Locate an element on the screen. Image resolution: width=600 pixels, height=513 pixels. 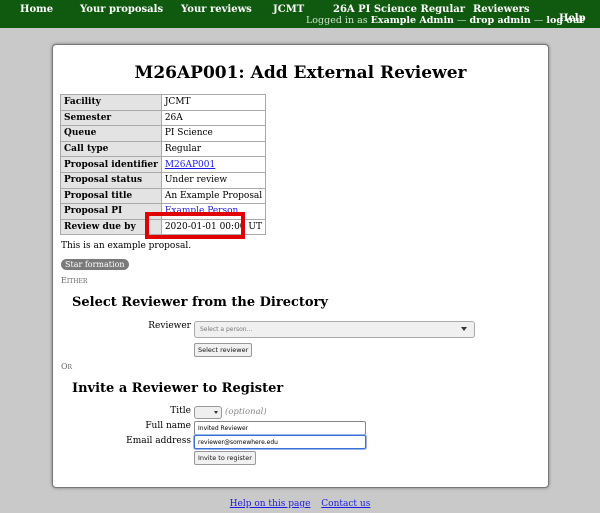
nav-call-link: 26A PI Science Regular is located at coordinates (399, 9).